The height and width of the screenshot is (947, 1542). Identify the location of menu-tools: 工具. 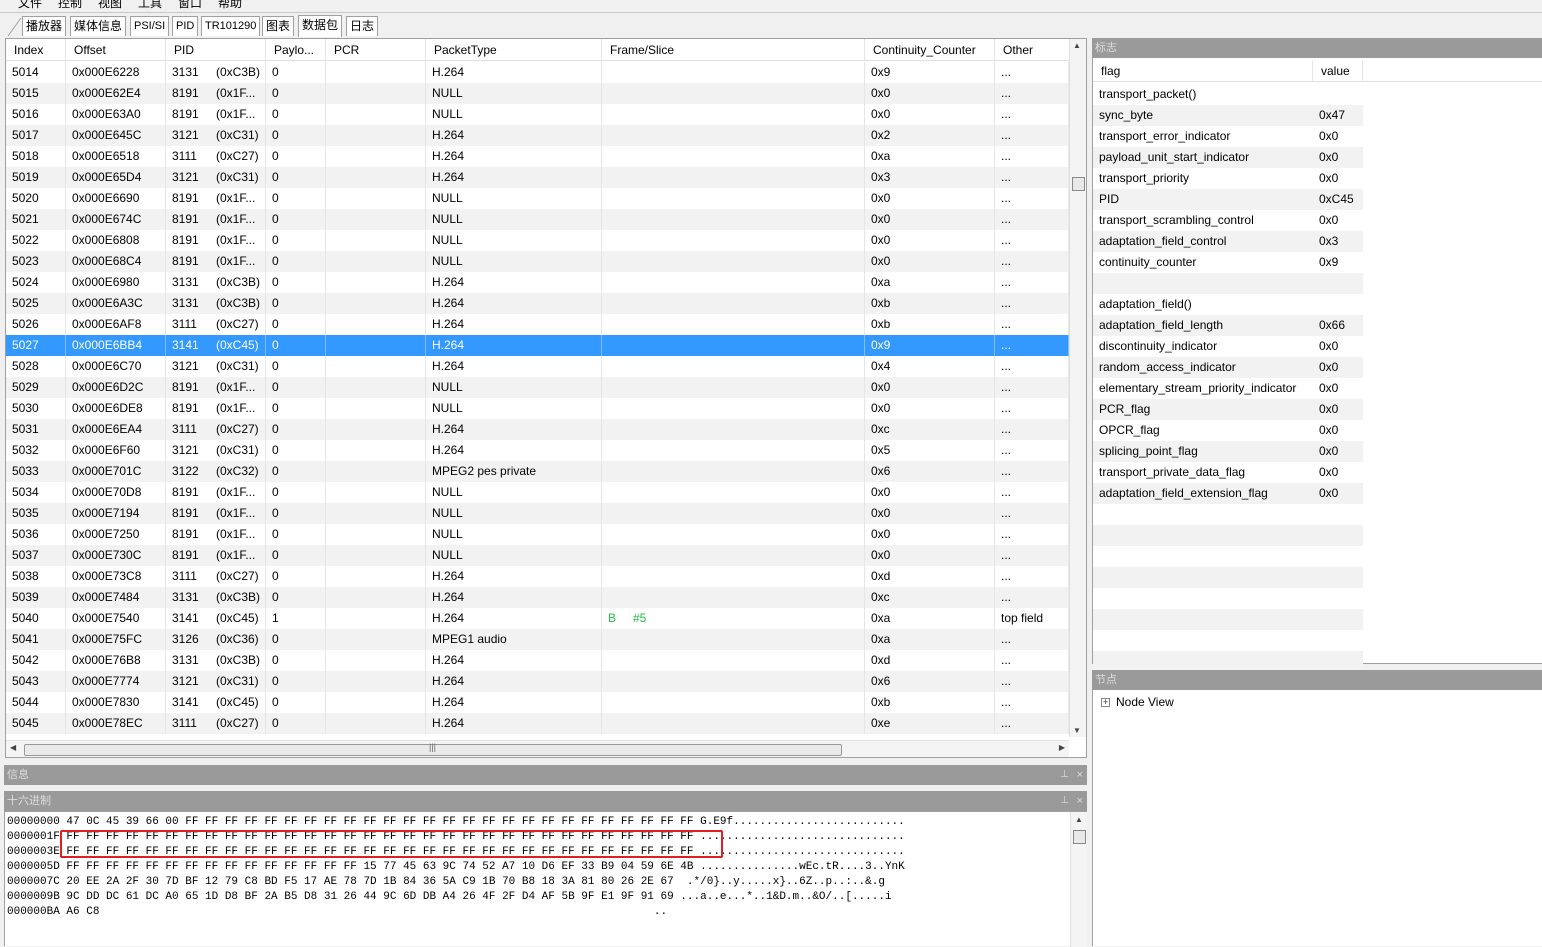
(150, 5).